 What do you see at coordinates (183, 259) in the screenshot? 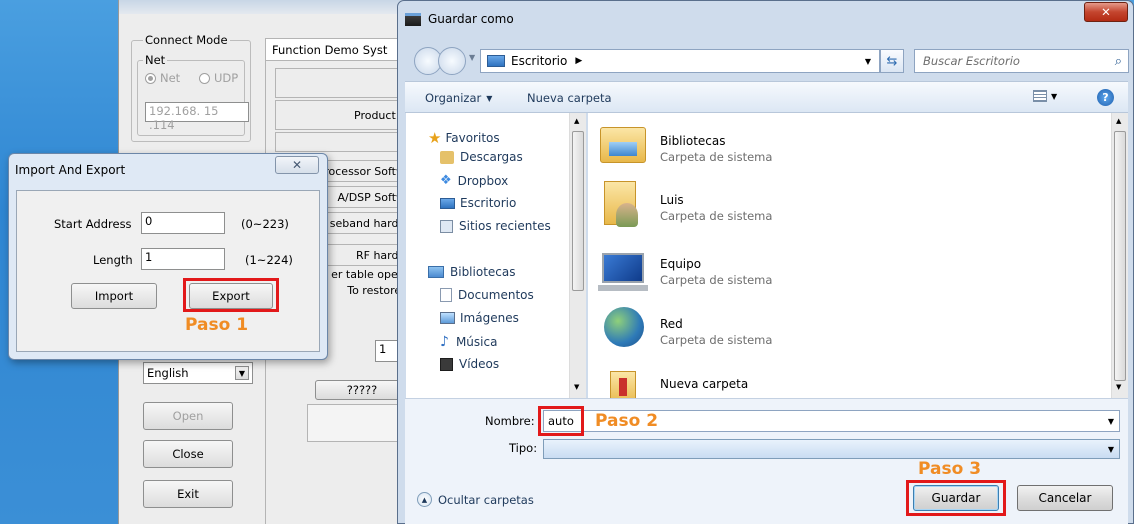
I see `length-input: 1` at bounding box center [183, 259].